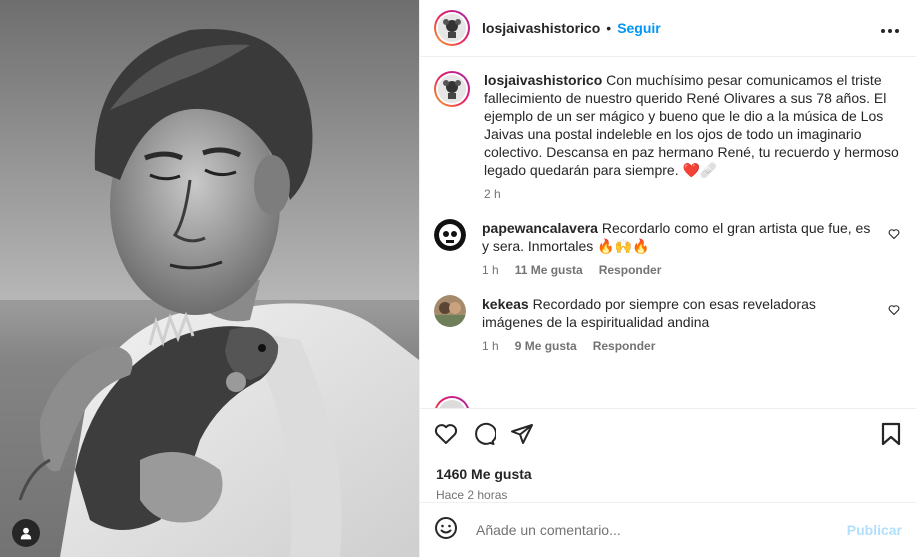  What do you see at coordinates (446, 436) in the screenshot?
I see `heart-icon` at bounding box center [446, 436].